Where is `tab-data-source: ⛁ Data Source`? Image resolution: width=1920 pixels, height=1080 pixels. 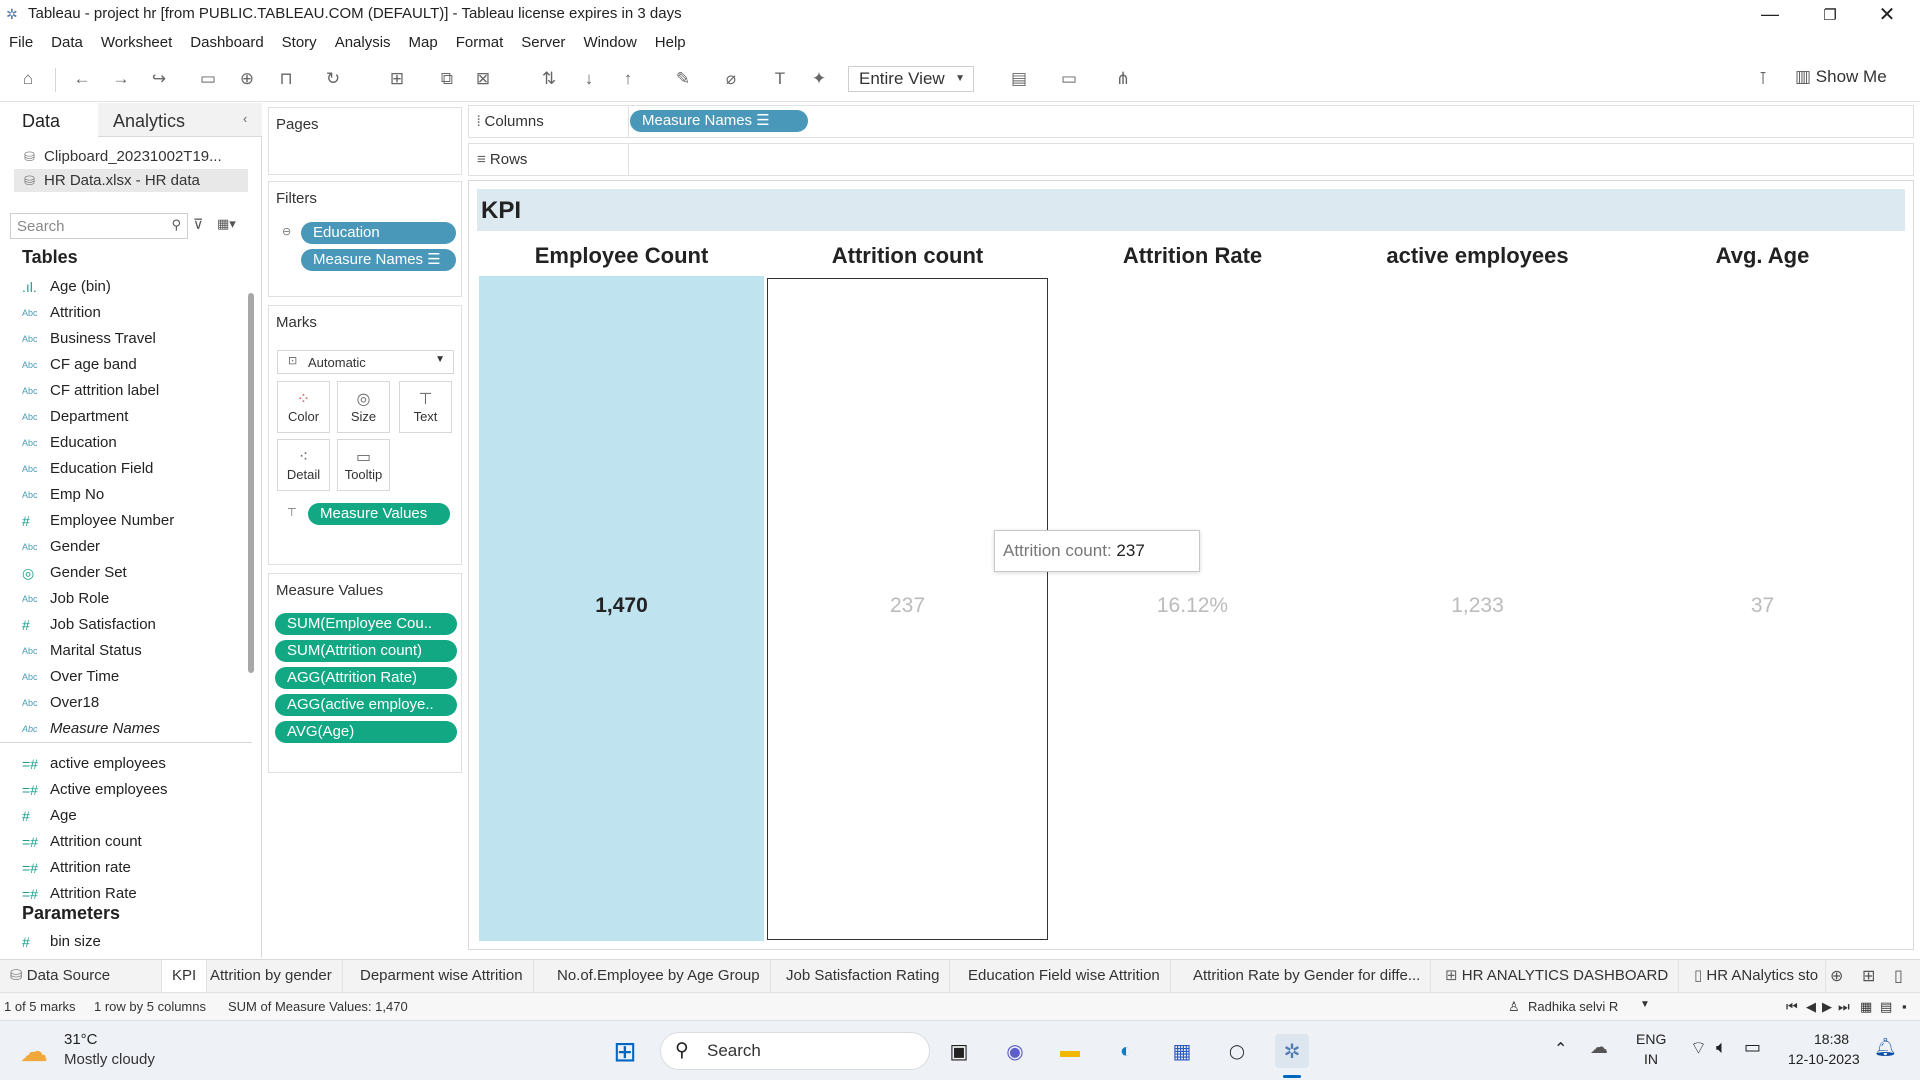 tab-data-source: ⛁ Data Source is located at coordinates (81, 976).